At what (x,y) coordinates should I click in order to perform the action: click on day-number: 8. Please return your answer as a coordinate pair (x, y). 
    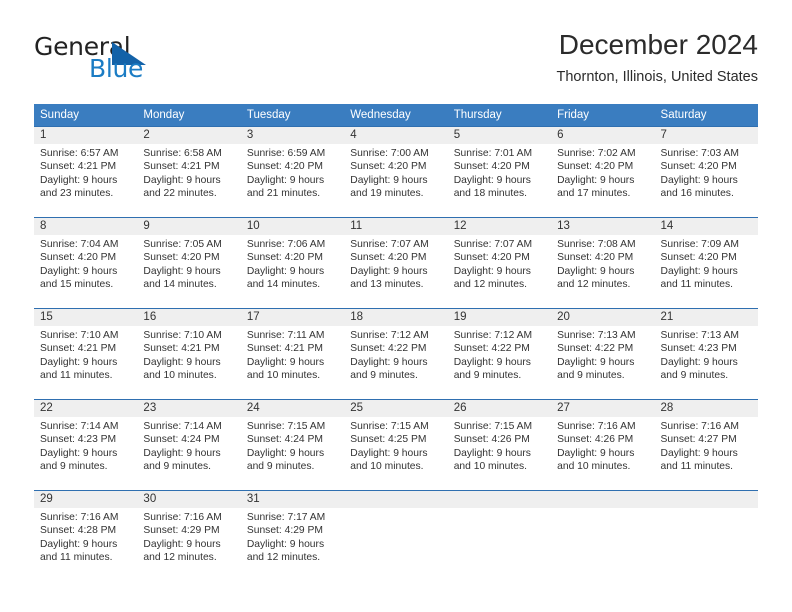
    Looking at the image, I should click on (43, 226).